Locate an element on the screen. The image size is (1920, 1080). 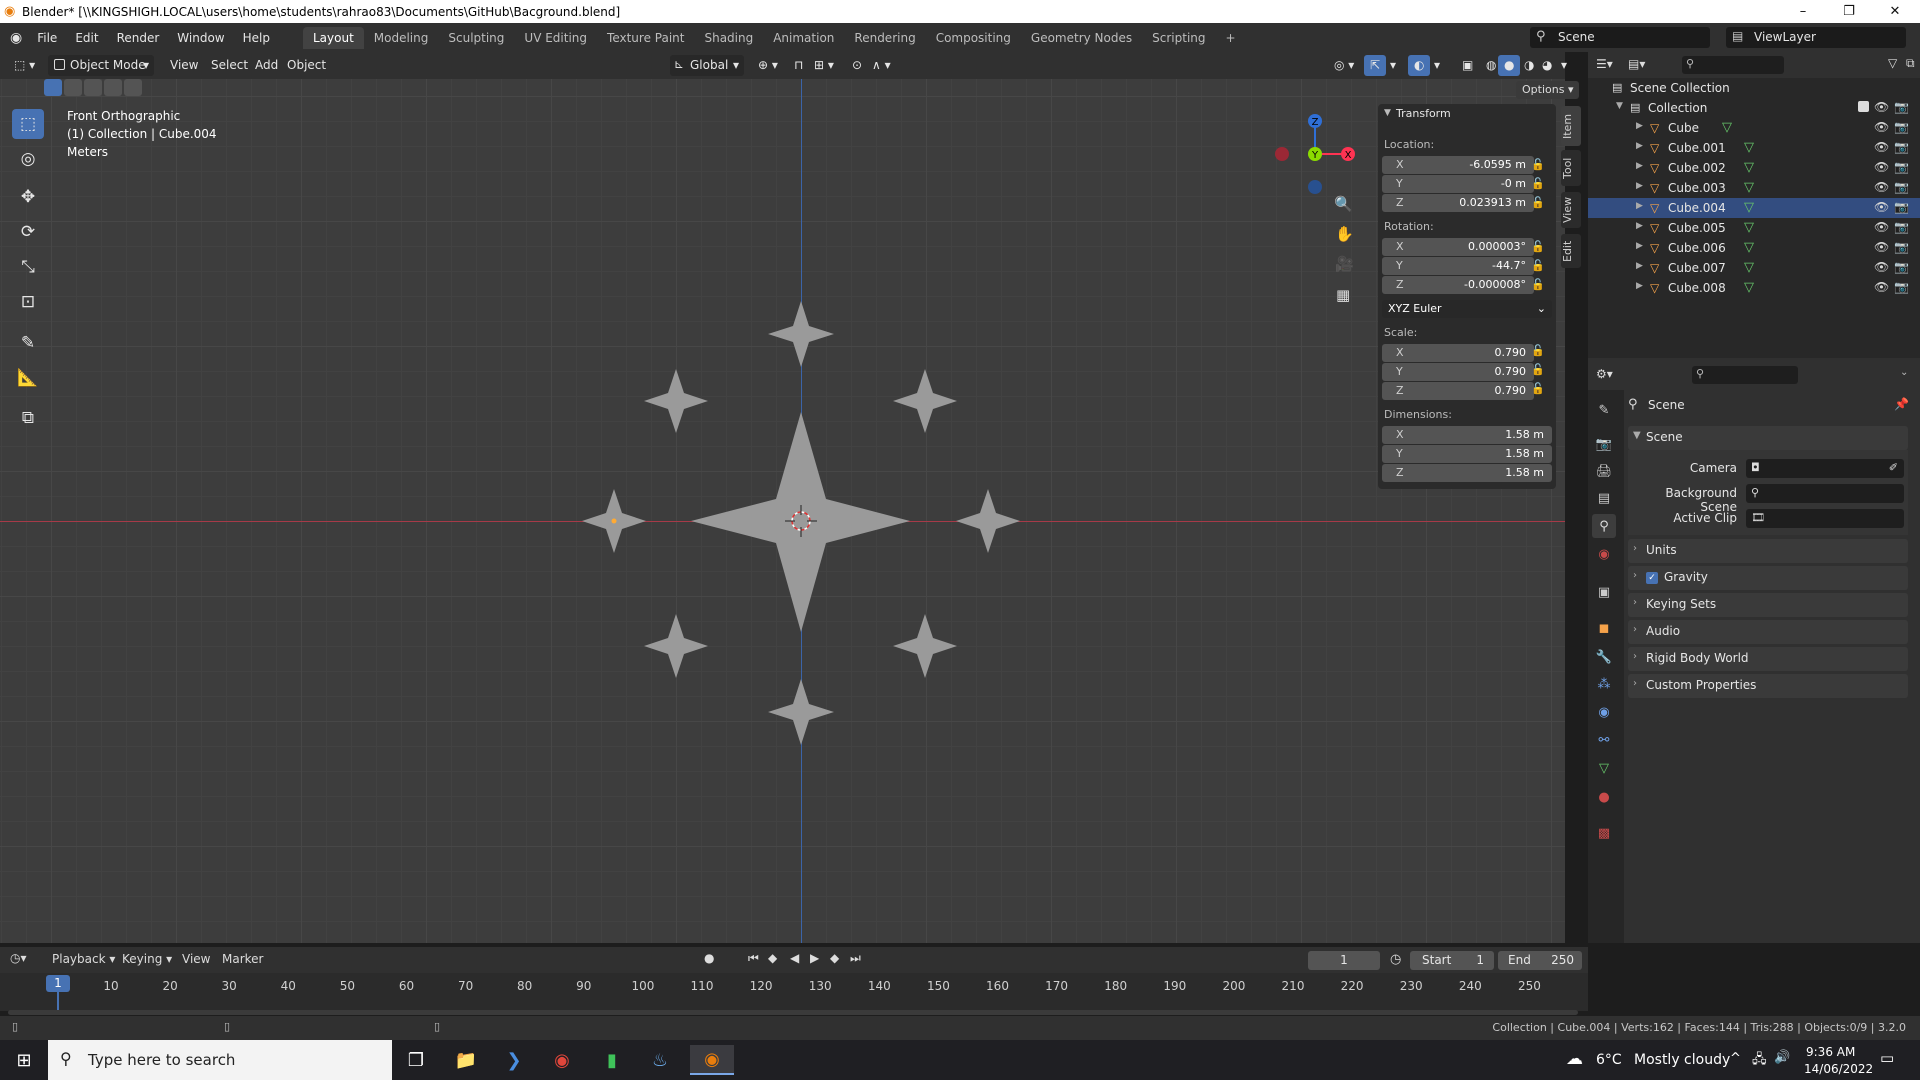
editor-type-button: ⬚ ▾ is located at coordinates (24, 65).